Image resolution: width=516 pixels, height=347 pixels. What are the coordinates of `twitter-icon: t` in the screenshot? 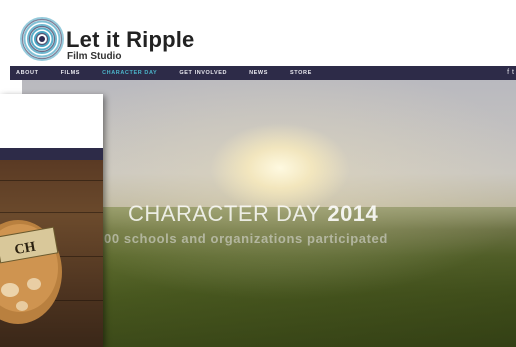 It's located at (513, 73).